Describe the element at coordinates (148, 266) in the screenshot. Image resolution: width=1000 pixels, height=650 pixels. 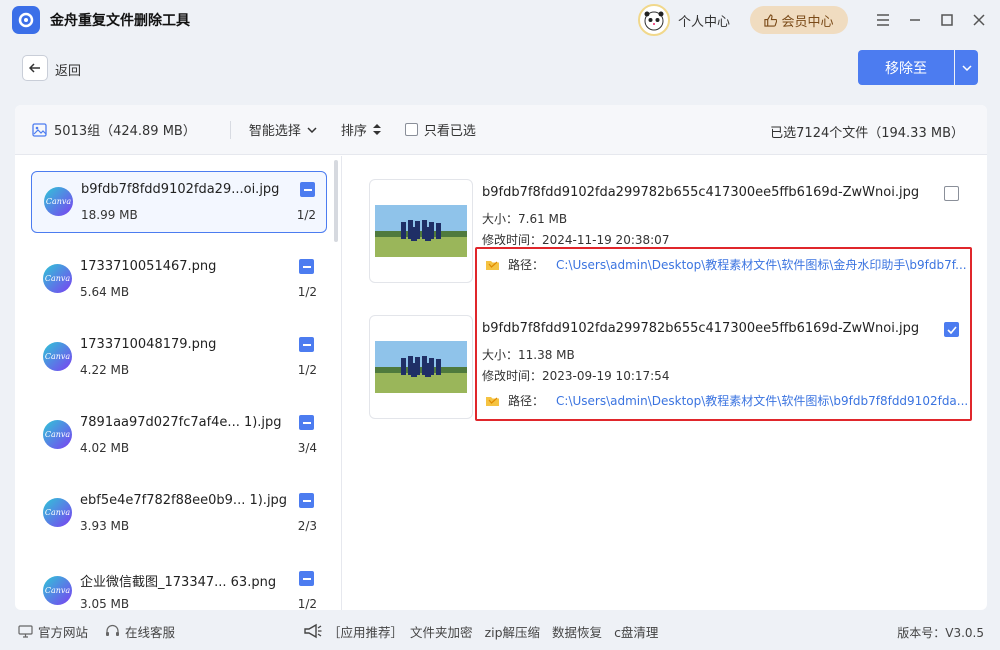
I see `group-item-name: 1733710051467.png` at that location.